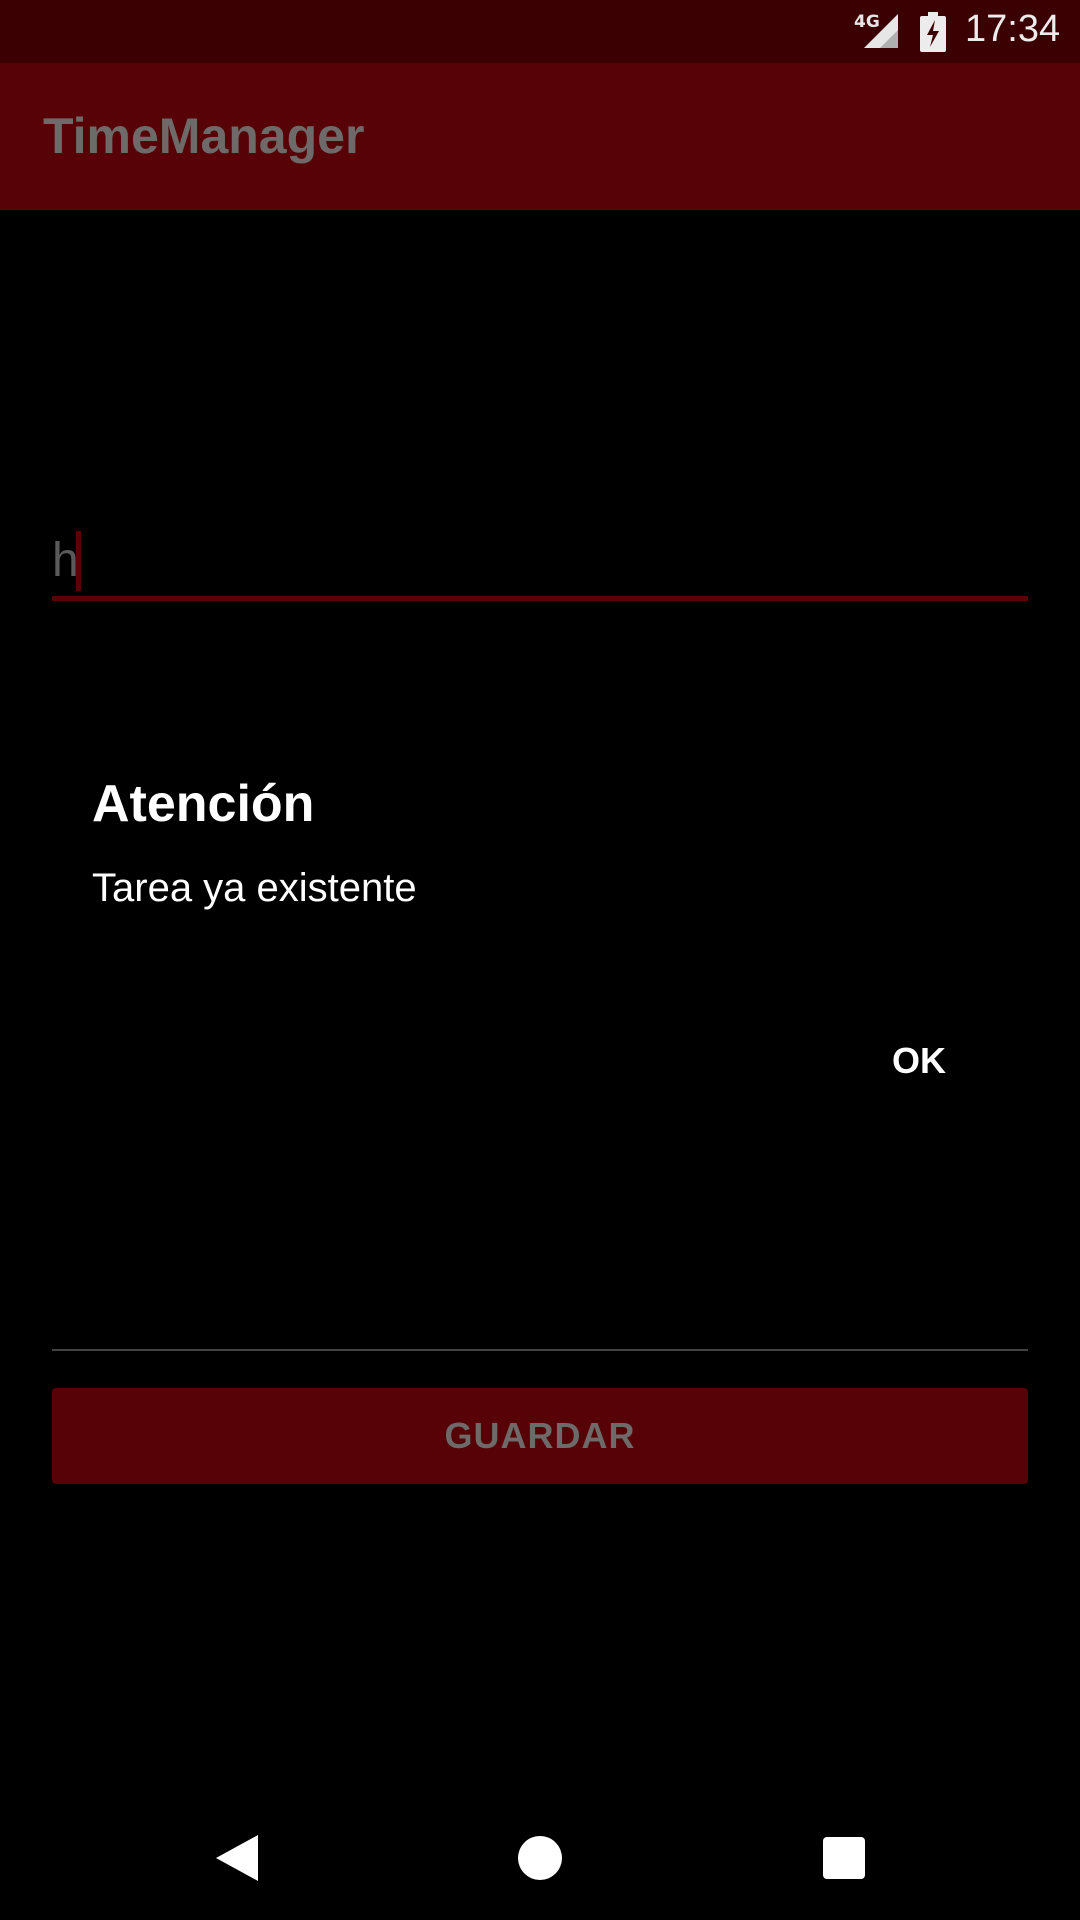 The width and height of the screenshot is (1080, 1920). Describe the element at coordinates (540, 136) in the screenshot. I see `app-bar: TimeManager` at that location.